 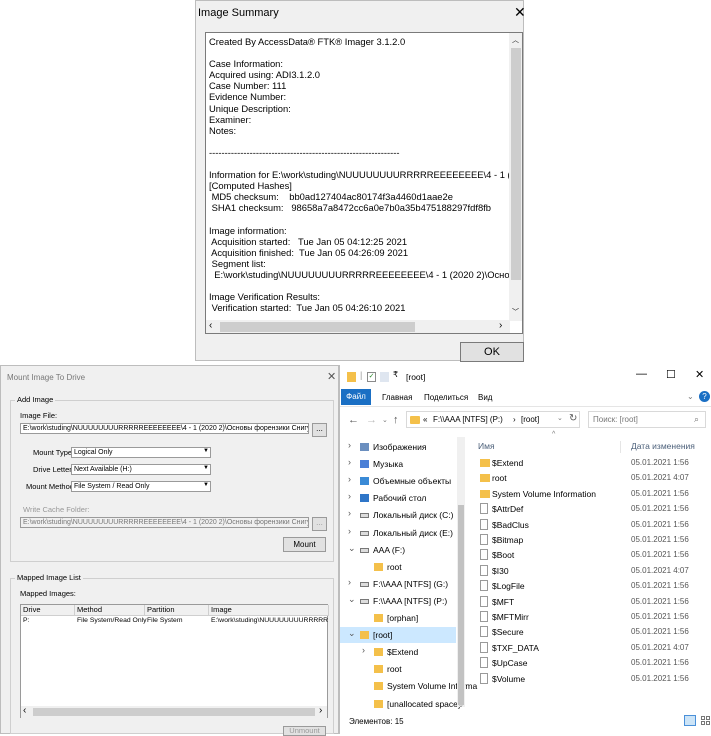 I want to click on tree-item: › Музыка, so click(x=398, y=464).